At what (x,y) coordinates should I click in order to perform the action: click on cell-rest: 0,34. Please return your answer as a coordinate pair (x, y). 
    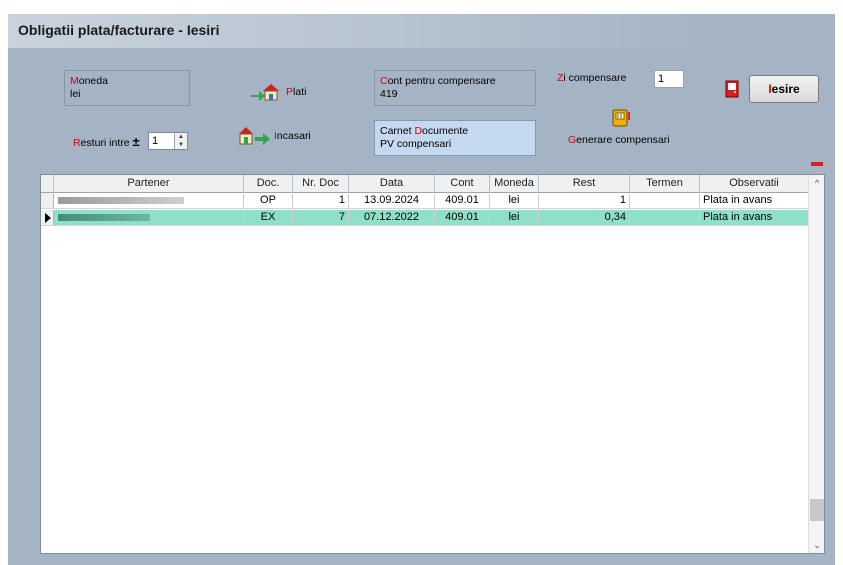
    Looking at the image, I should click on (584, 218).